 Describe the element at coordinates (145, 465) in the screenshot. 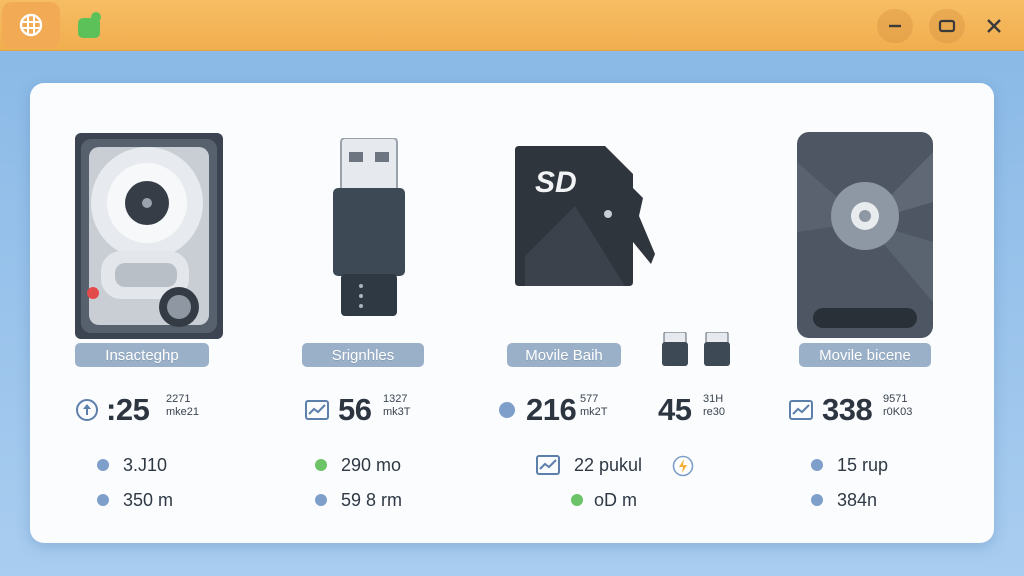

I see `stat-1a: 3.J10` at that location.